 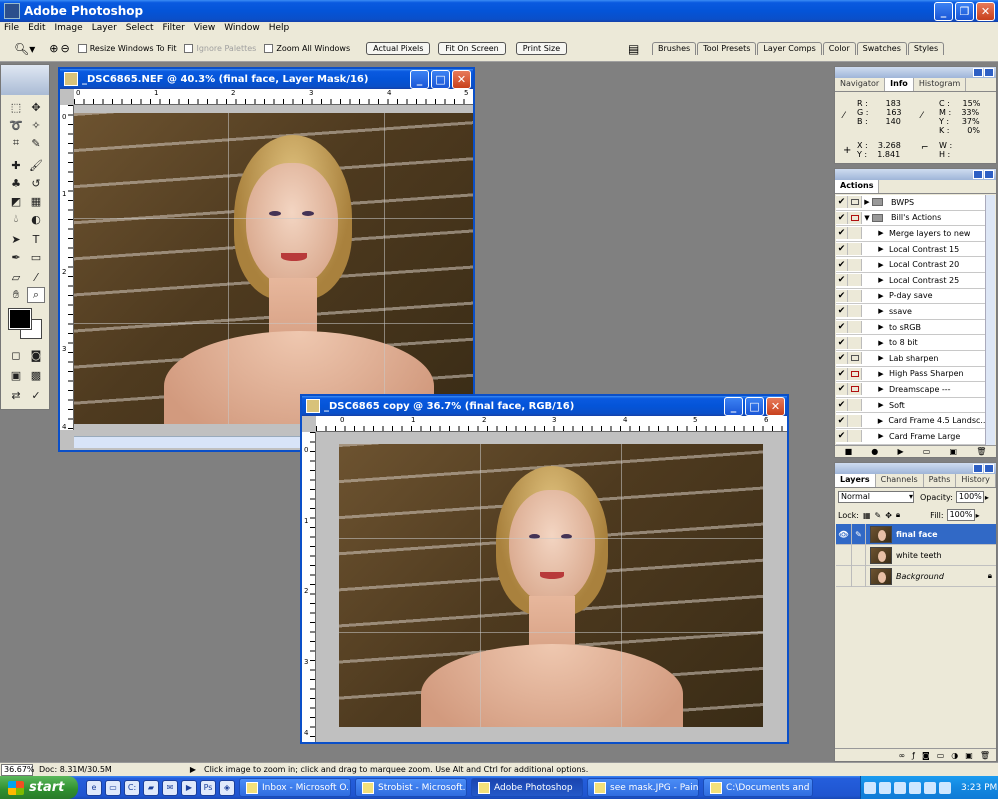 I want to click on lock-position-icon: ✥, so click(x=888, y=515).